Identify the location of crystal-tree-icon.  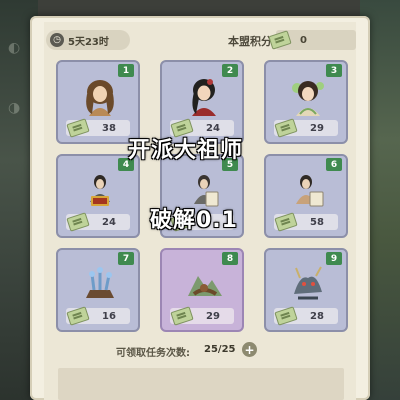
(100, 284).